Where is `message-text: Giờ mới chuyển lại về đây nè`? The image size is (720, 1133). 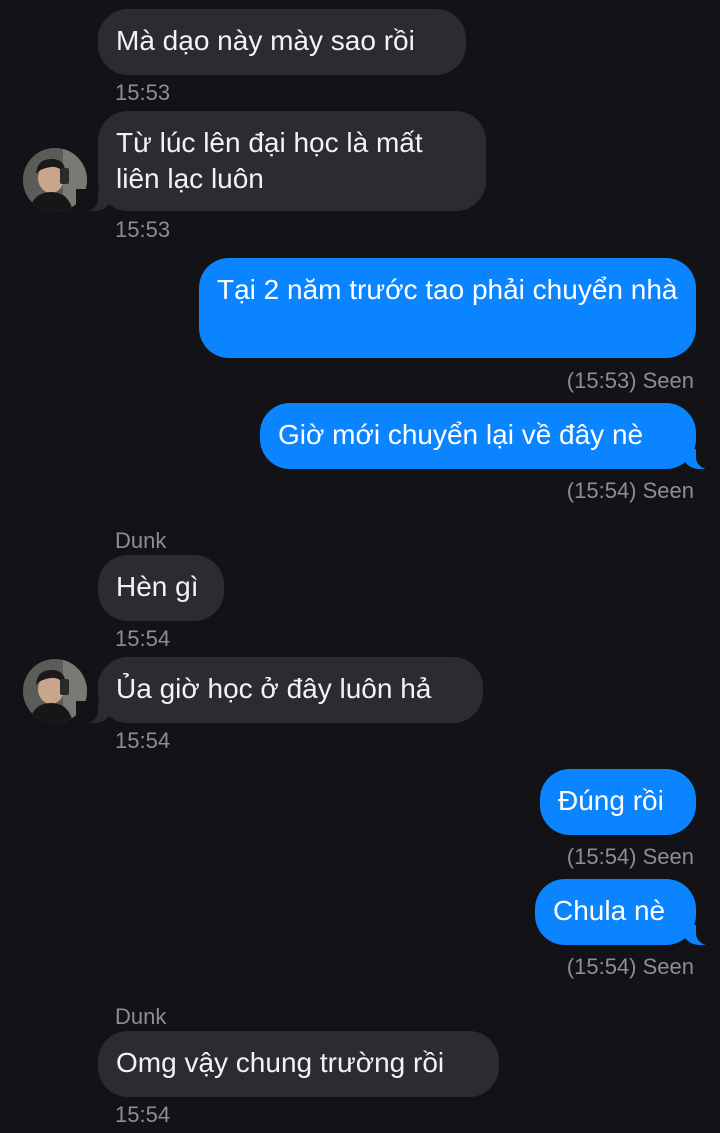
message-text: Giờ mới chuyển lại về đây nè is located at coordinates (461, 434).